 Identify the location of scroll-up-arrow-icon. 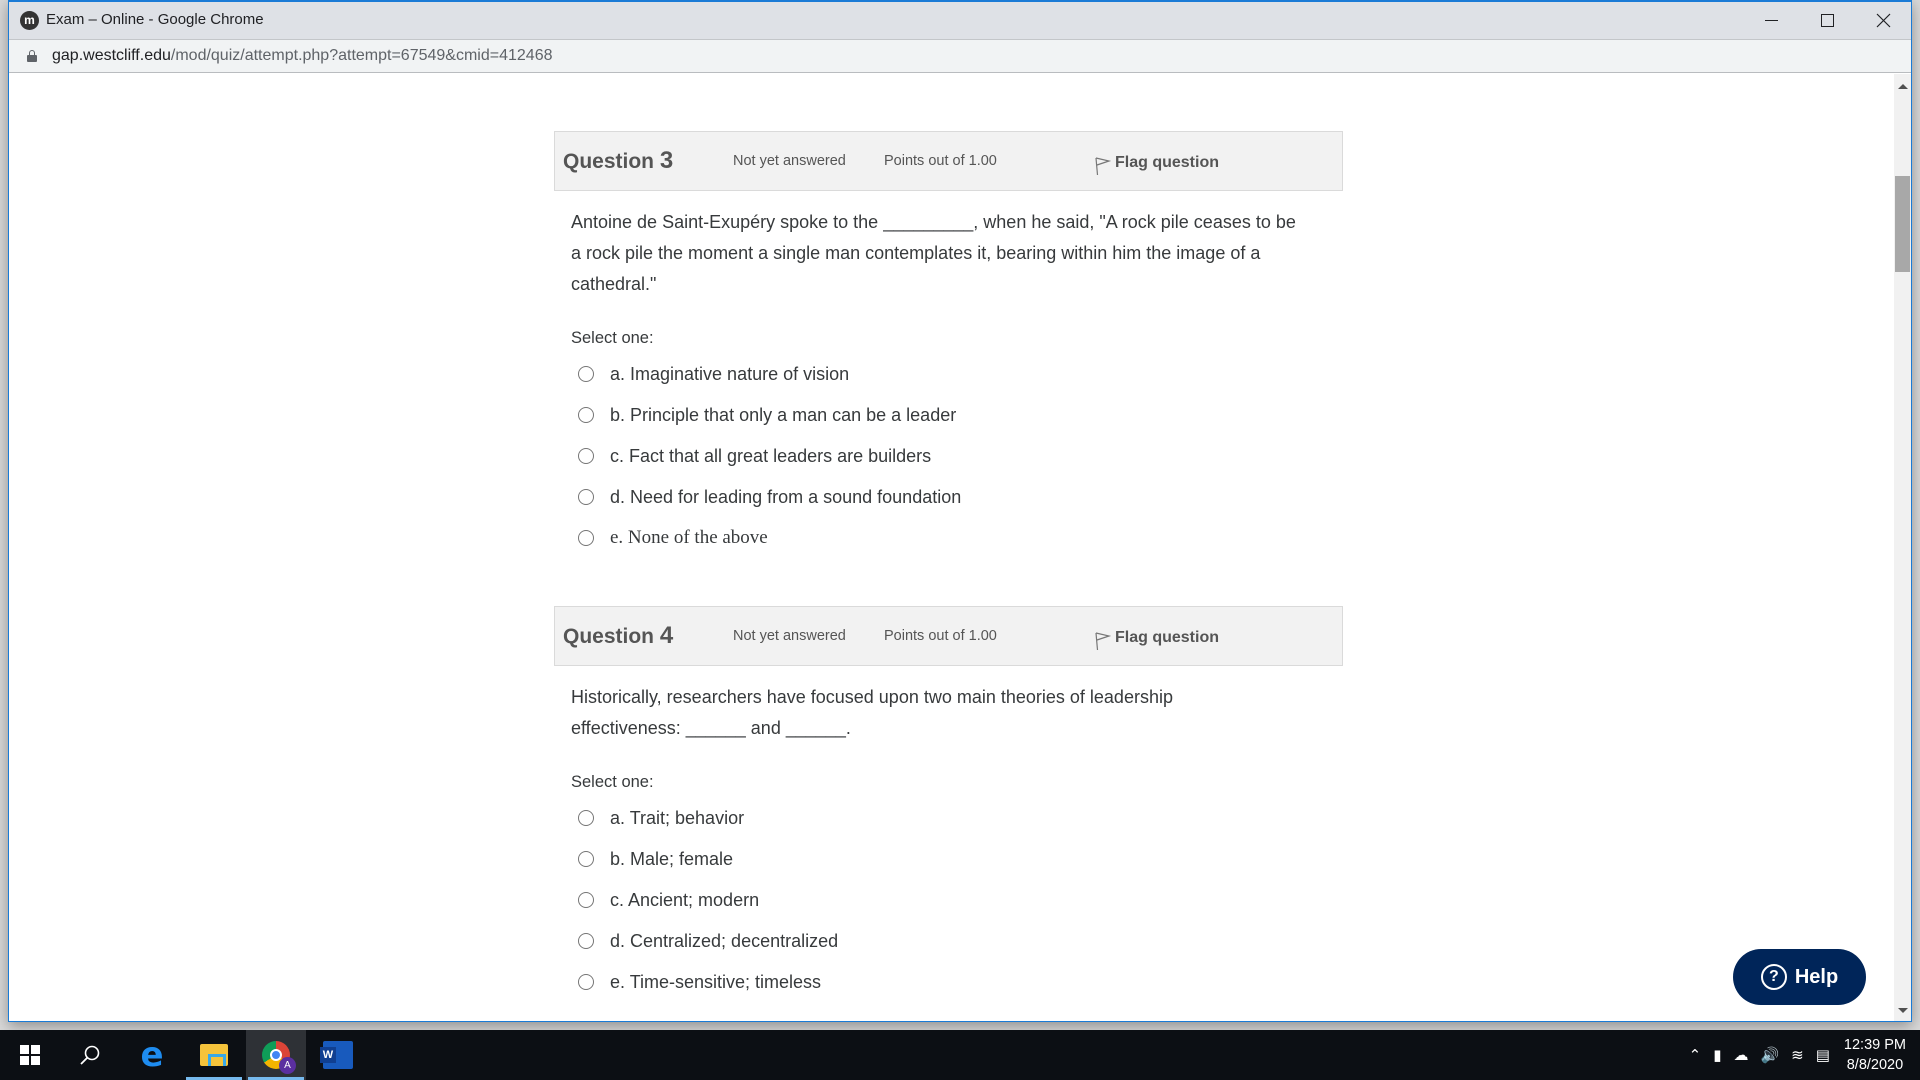
(1903, 86).